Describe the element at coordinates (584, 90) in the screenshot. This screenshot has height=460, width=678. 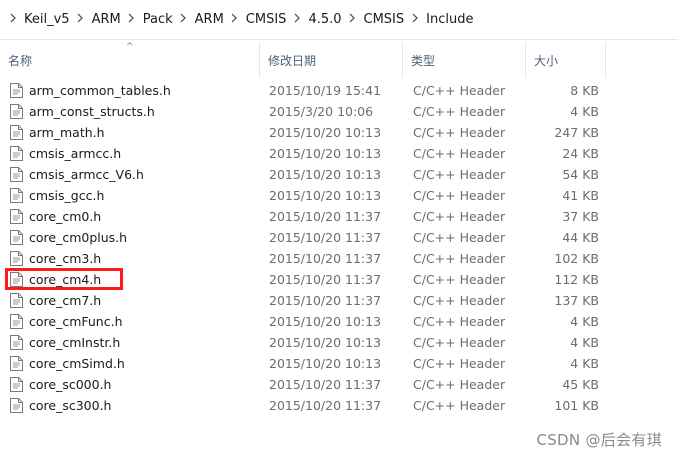
I see `file-size: 8 KB` at that location.